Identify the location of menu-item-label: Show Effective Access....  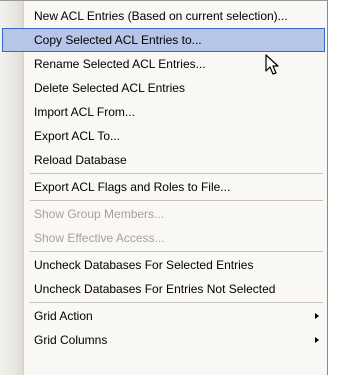
(99, 238).